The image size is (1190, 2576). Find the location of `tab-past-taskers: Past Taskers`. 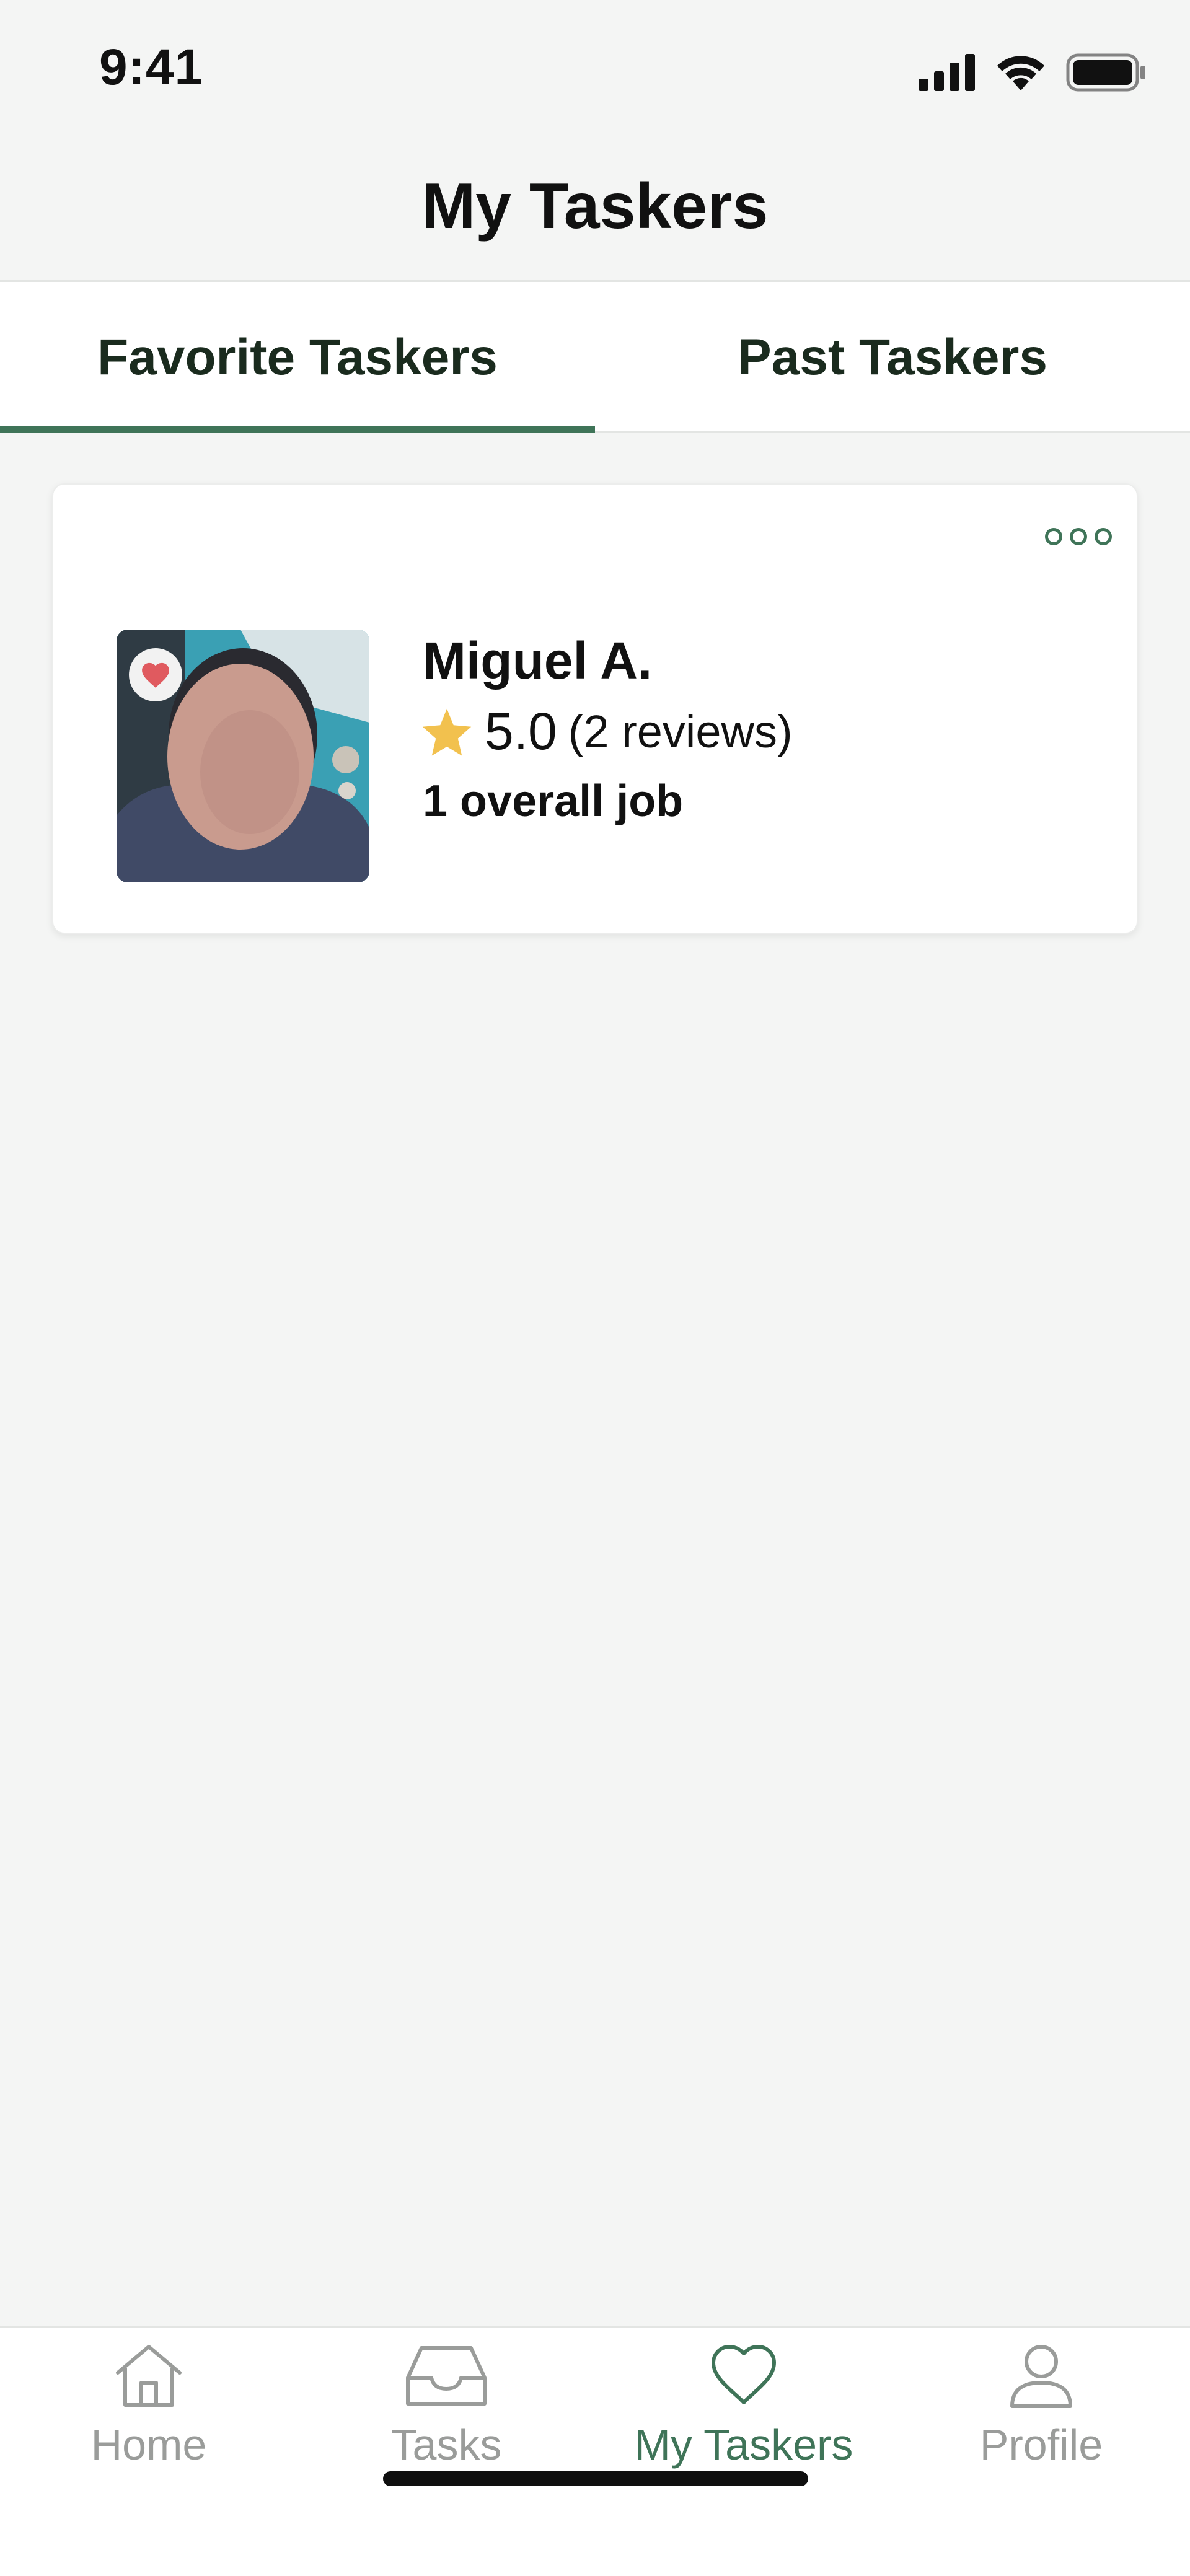

tab-past-taskers: Past Taskers is located at coordinates (892, 358).